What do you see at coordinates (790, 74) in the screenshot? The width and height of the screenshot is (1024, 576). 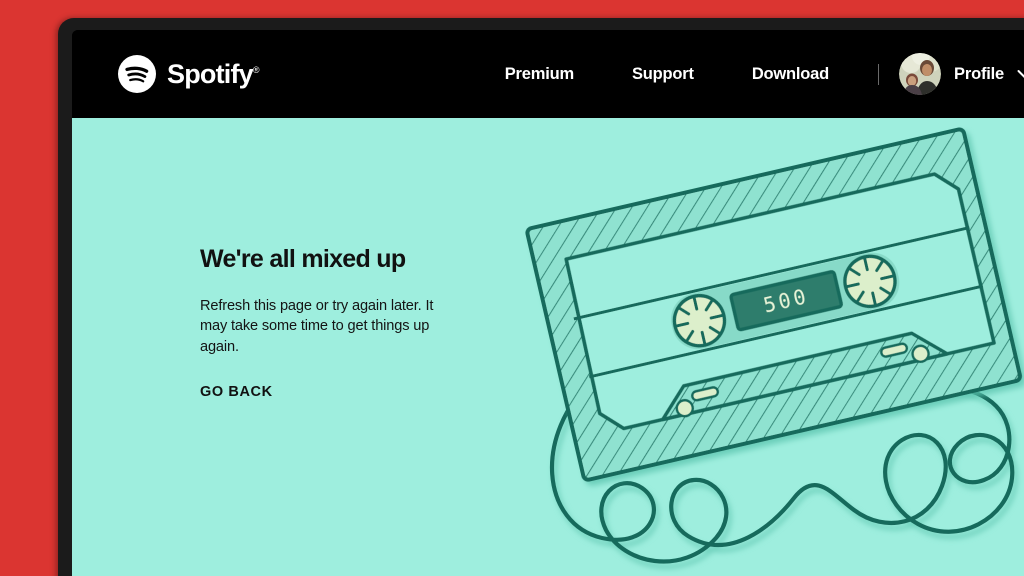 I see `nav-link-download: Download` at bounding box center [790, 74].